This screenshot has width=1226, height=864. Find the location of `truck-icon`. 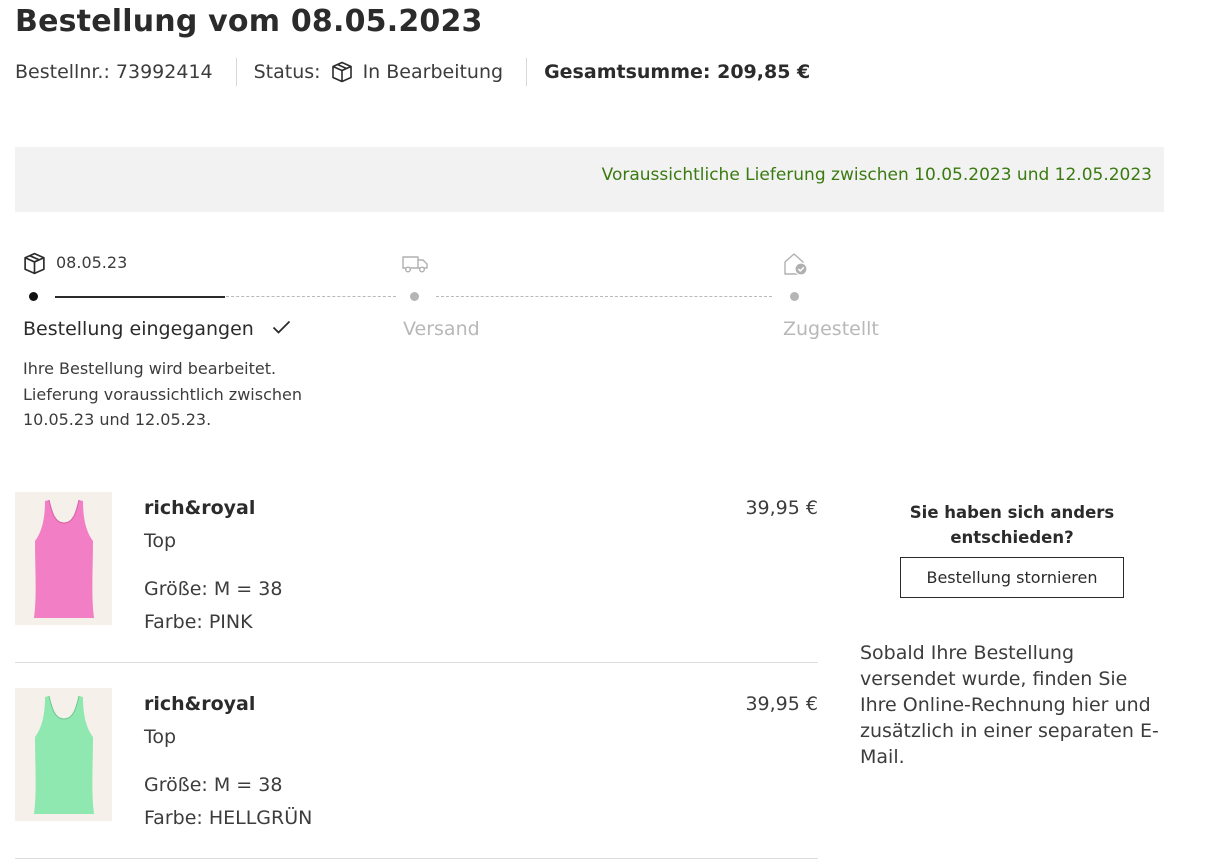

truck-icon is located at coordinates (415, 266).